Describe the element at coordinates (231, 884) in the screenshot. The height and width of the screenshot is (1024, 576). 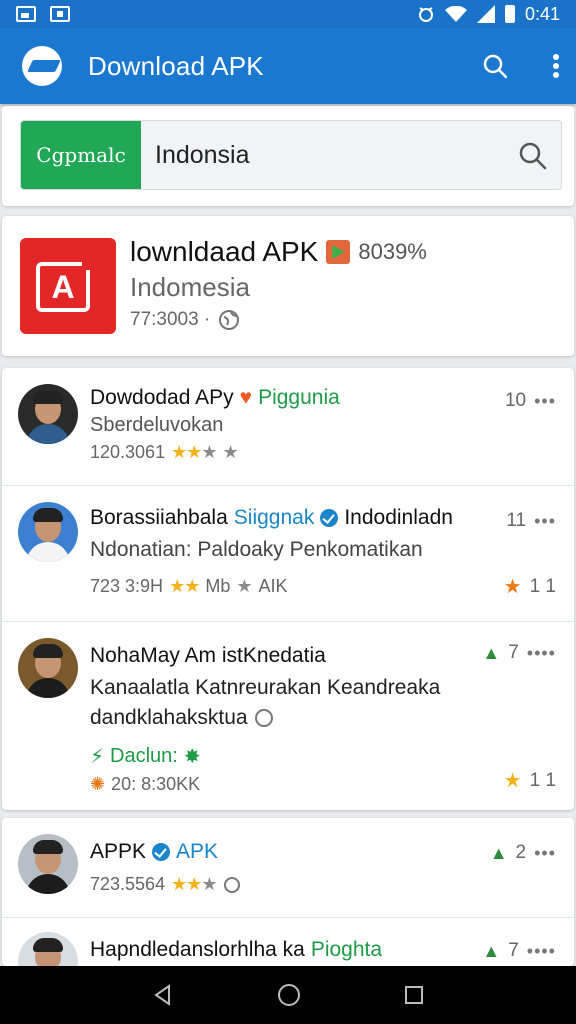
I see `chat-icon` at that location.